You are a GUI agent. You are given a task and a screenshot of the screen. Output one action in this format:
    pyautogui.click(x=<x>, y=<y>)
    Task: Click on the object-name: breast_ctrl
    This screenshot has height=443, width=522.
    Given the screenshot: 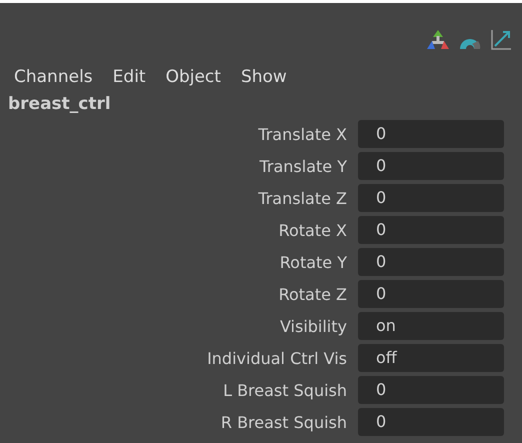 What is the action you would take?
    pyautogui.click(x=59, y=104)
    